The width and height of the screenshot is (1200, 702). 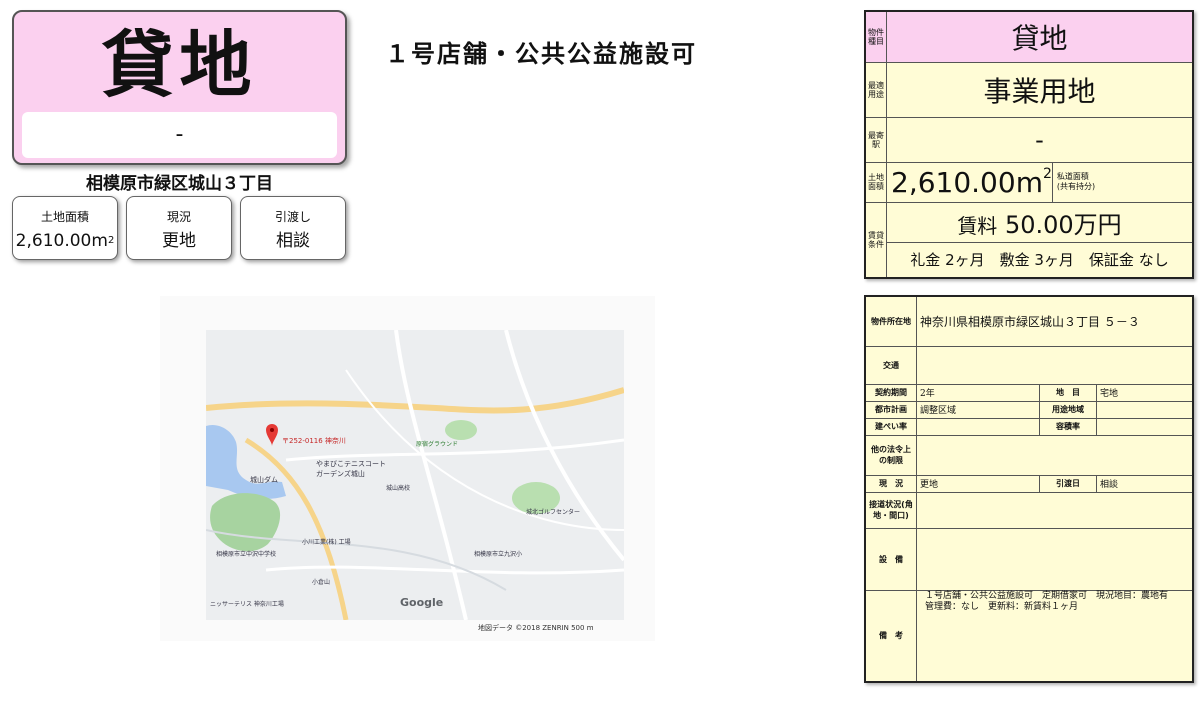 What do you see at coordinates (890, 409) in the screenshot?
I see `row-key-1: 都市計画` at bounding box center [890, 409].